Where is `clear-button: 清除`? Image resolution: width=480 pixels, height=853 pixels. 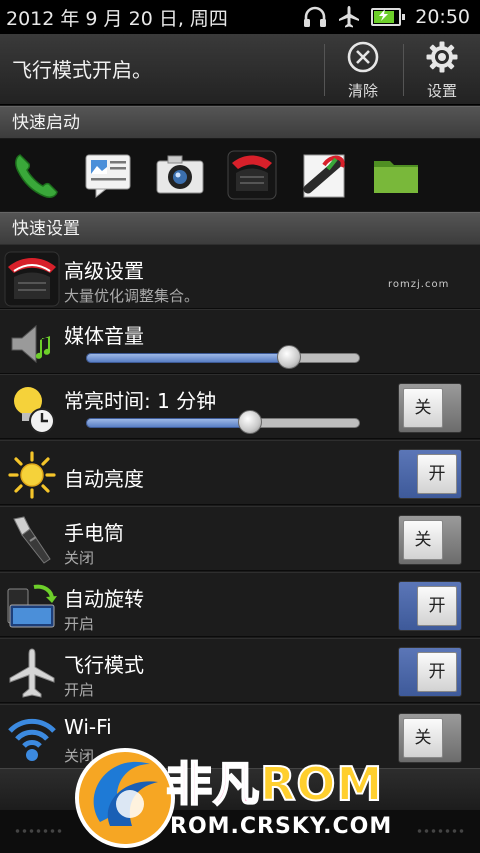 clear-button: 清除 is located at coordinates (363, 70).